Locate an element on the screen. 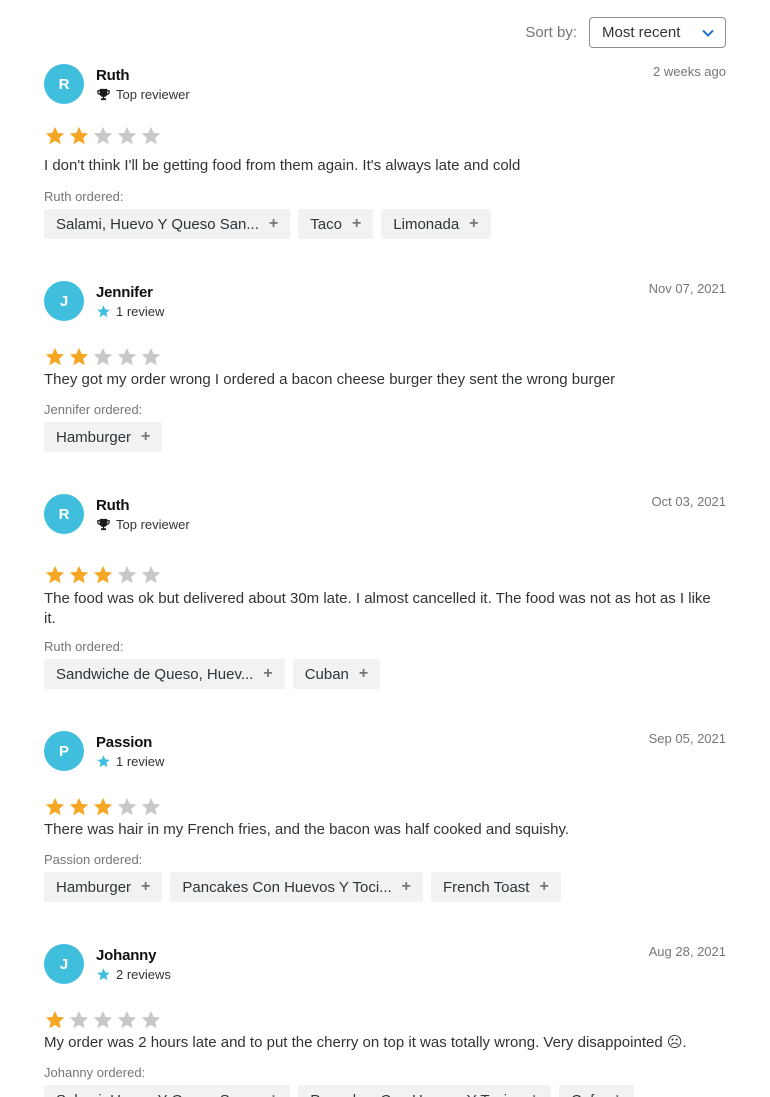 Image resolution: width=770 pixels, height=1097 pixels. badge-label: Top reviewer is located at coordinates (153, 94).